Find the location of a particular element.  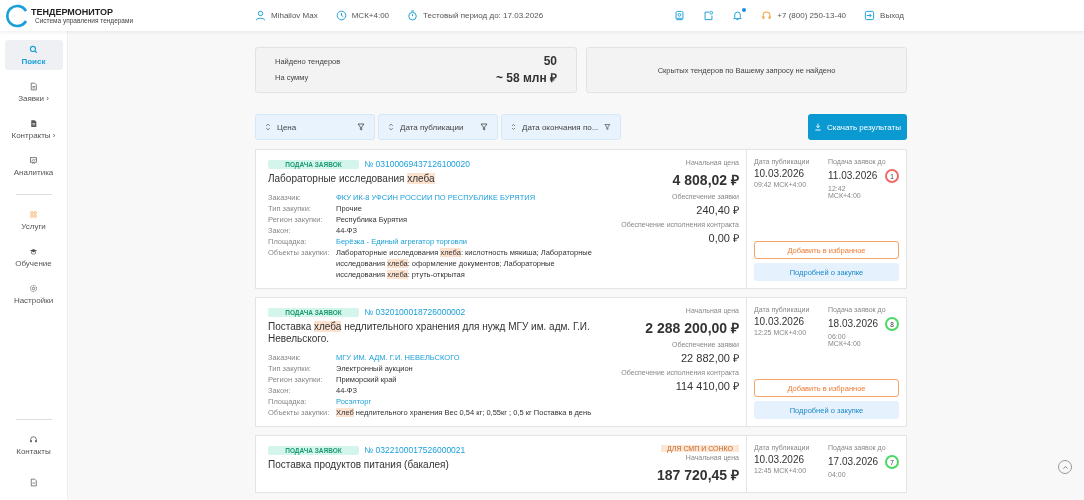

sum-value: ~ 58 млн ₽ is located at coordinates (526, 78).